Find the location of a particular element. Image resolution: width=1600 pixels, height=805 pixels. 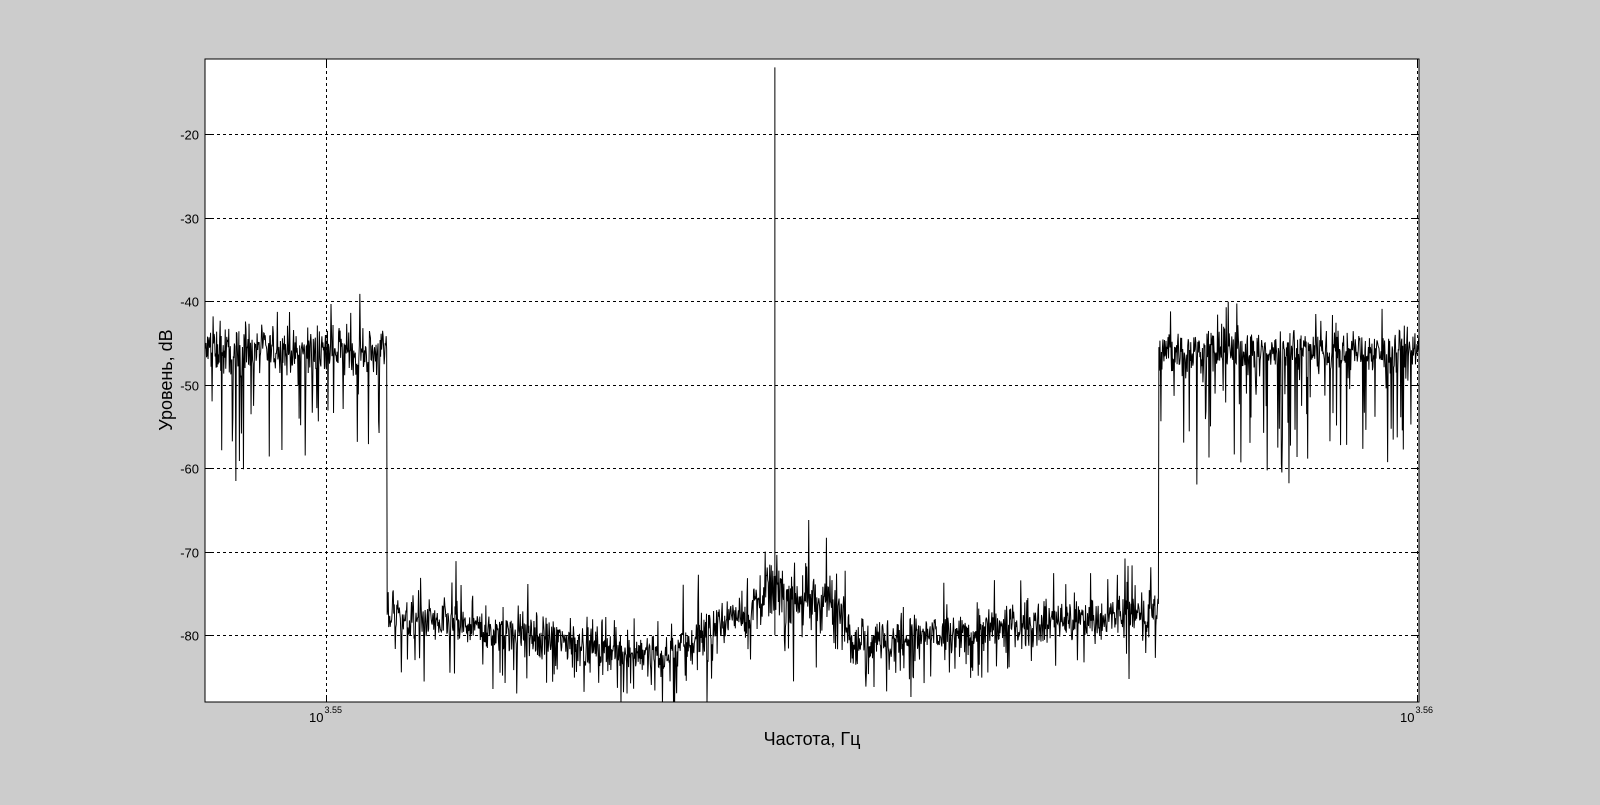

x-tick-label: 10 3.56 is located at coordinates (1416, 715).